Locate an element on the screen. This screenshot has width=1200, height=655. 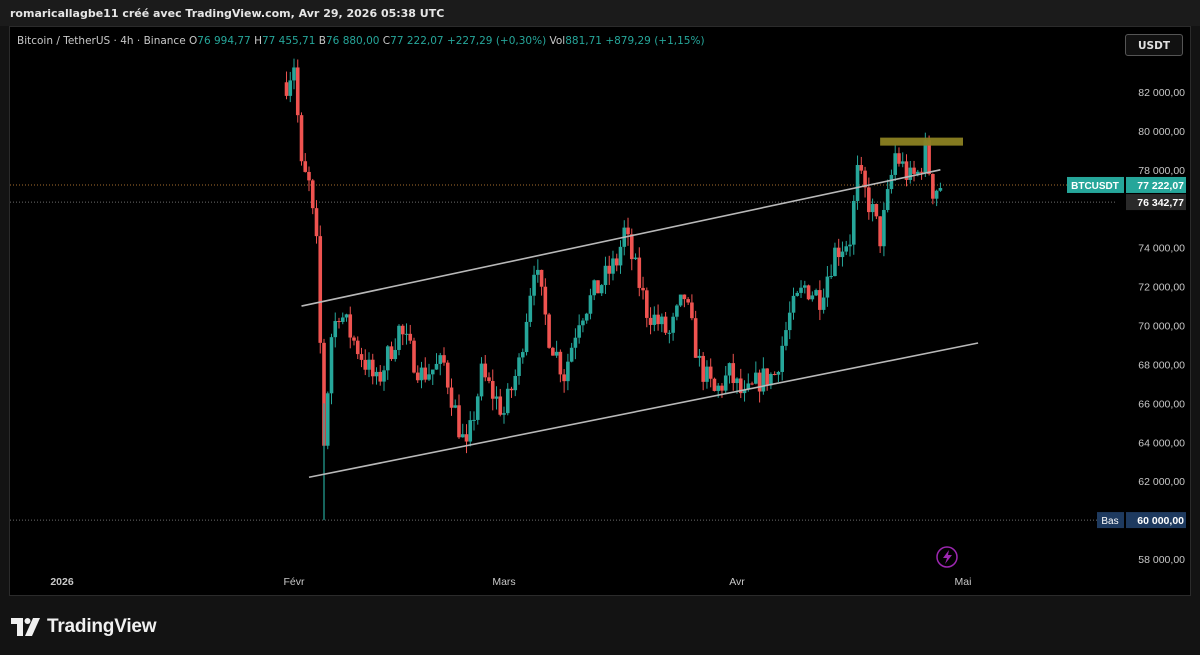
change-value: +227,29 (+0,30%) is located at coordinates (496, 41).